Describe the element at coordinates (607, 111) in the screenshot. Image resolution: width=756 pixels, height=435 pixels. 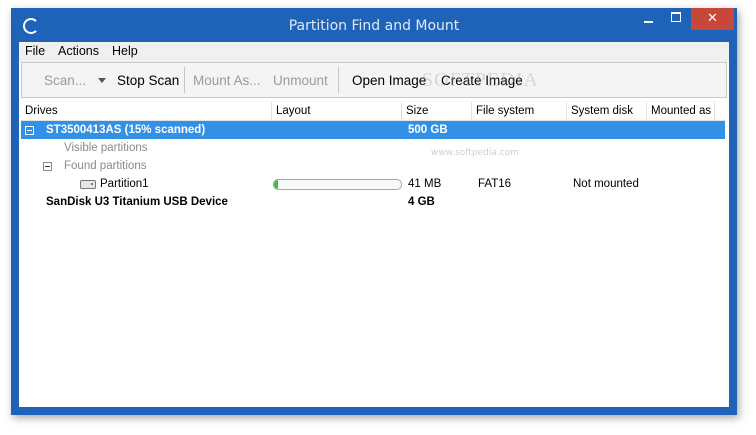
I see `column-system-disk: System disk` at that location.